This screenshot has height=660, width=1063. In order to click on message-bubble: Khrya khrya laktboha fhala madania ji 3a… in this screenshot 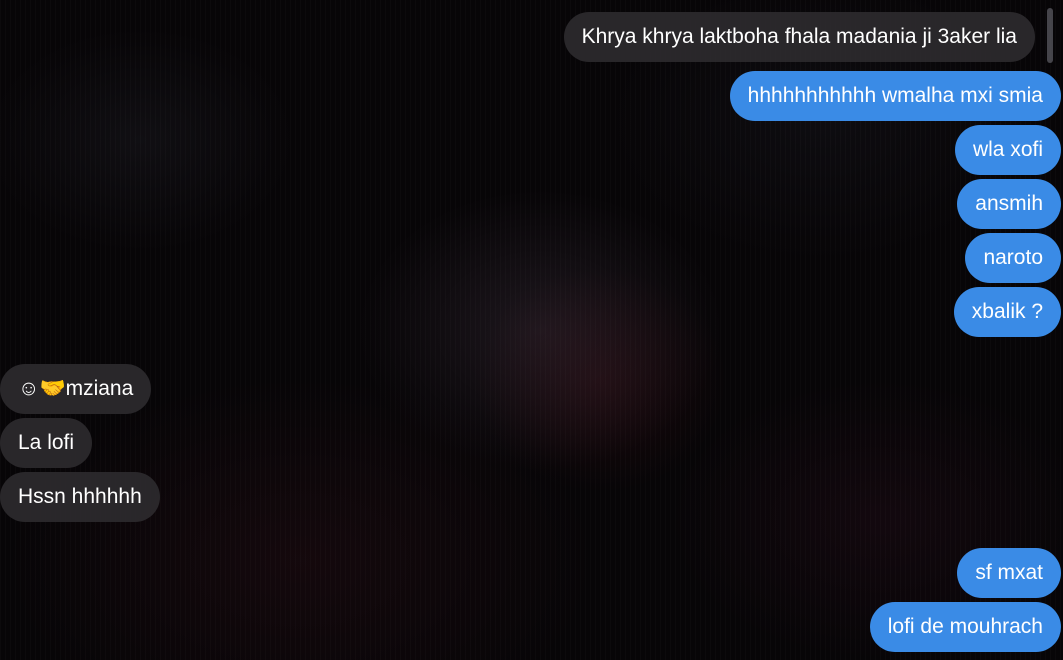, I will do `click(799, 37)`.